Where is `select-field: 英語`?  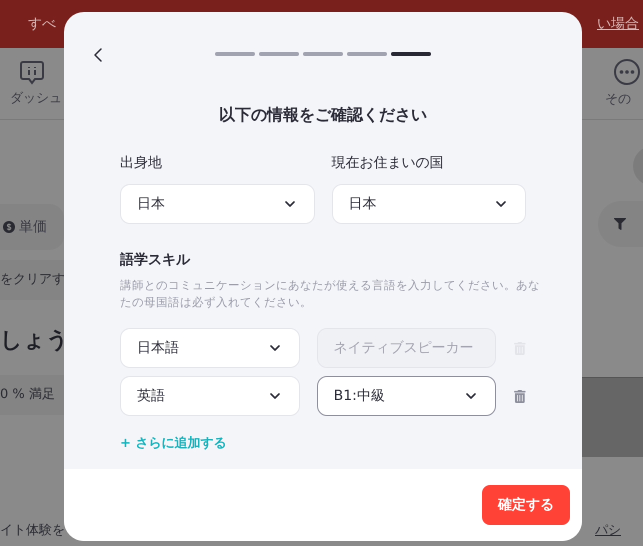
select-field: 英語 is located at coordinates (210, 396).